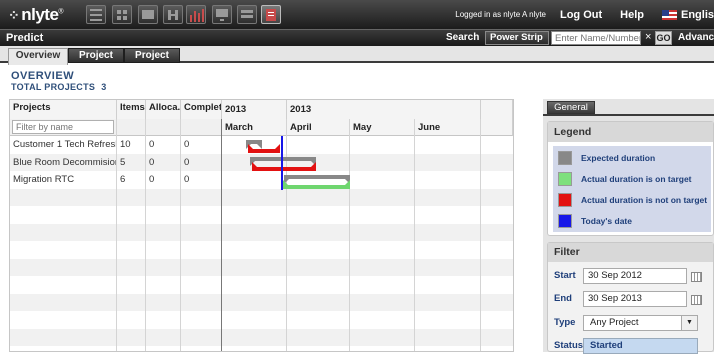 The height and width of the screenshot is (364, 714). I want to click on gantt-month-header: June, so click(448, 127).